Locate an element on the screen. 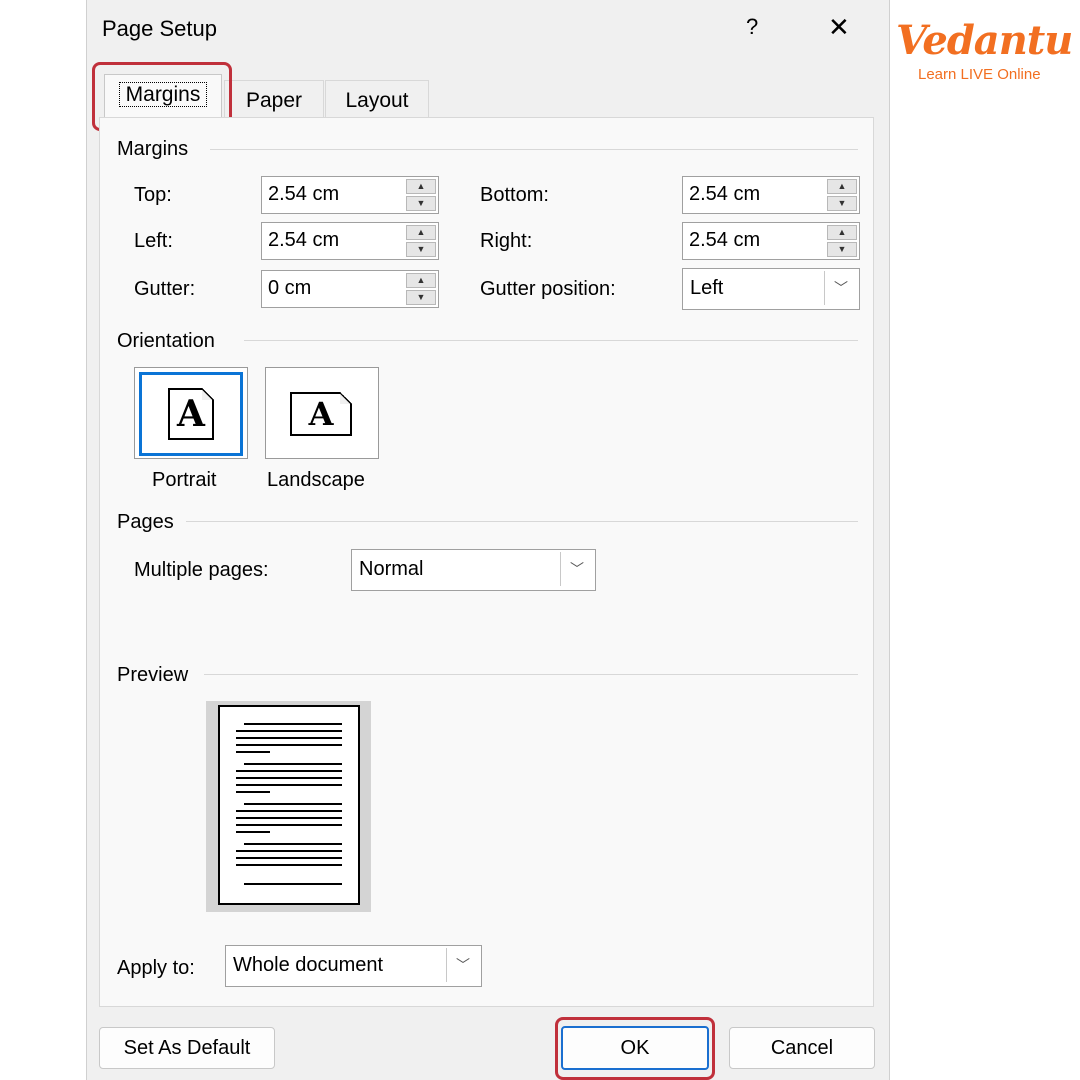  pages-divider is located at coordinates (522, 521).